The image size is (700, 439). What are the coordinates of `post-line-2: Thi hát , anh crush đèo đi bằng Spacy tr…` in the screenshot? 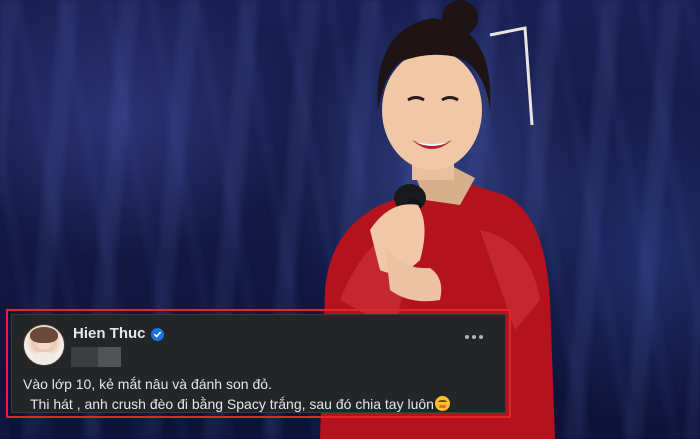 It's located at (232, 404).